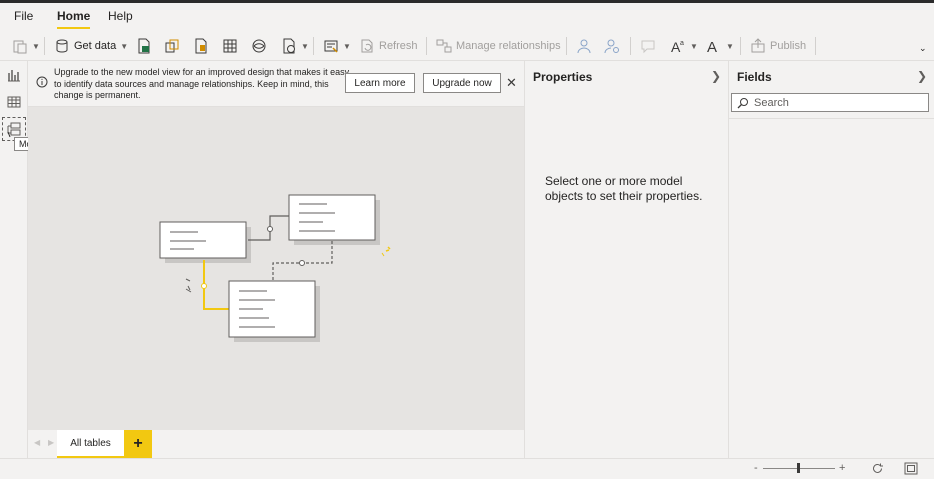  I want to click on q-and-a-setup-button, so click(648, 46).